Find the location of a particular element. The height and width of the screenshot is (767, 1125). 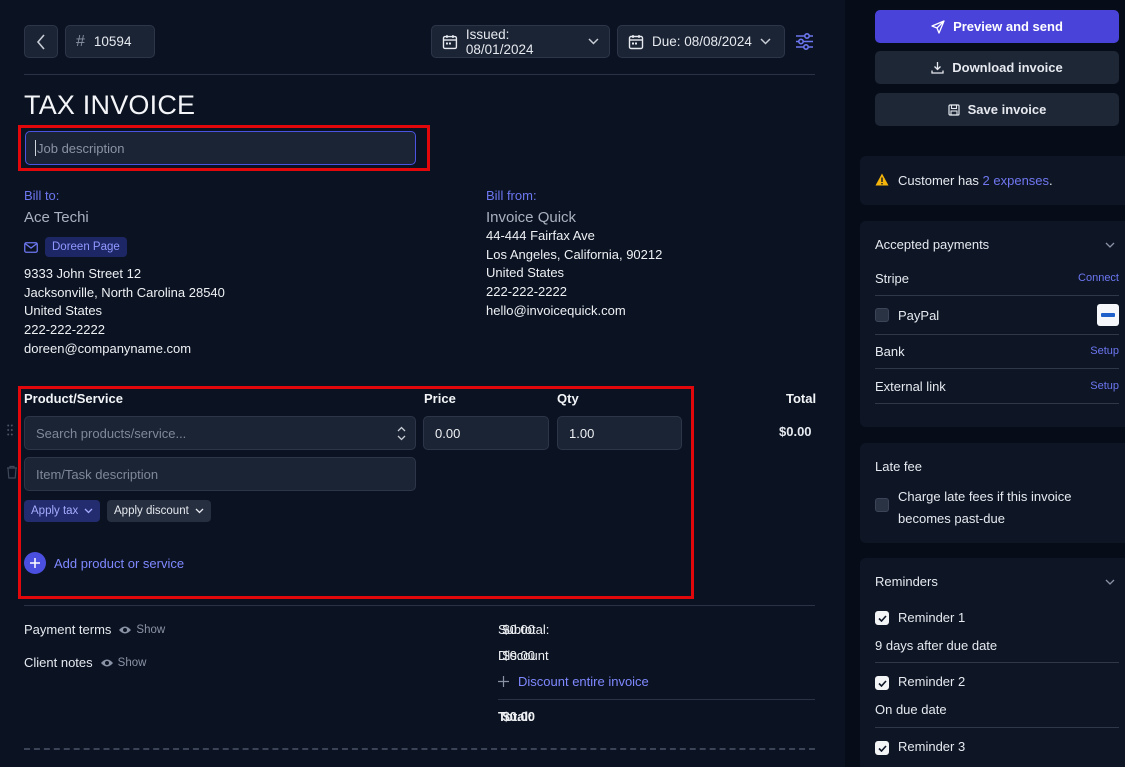

bill-from-name: Invoice Quick is located at coordinates (531, 217).